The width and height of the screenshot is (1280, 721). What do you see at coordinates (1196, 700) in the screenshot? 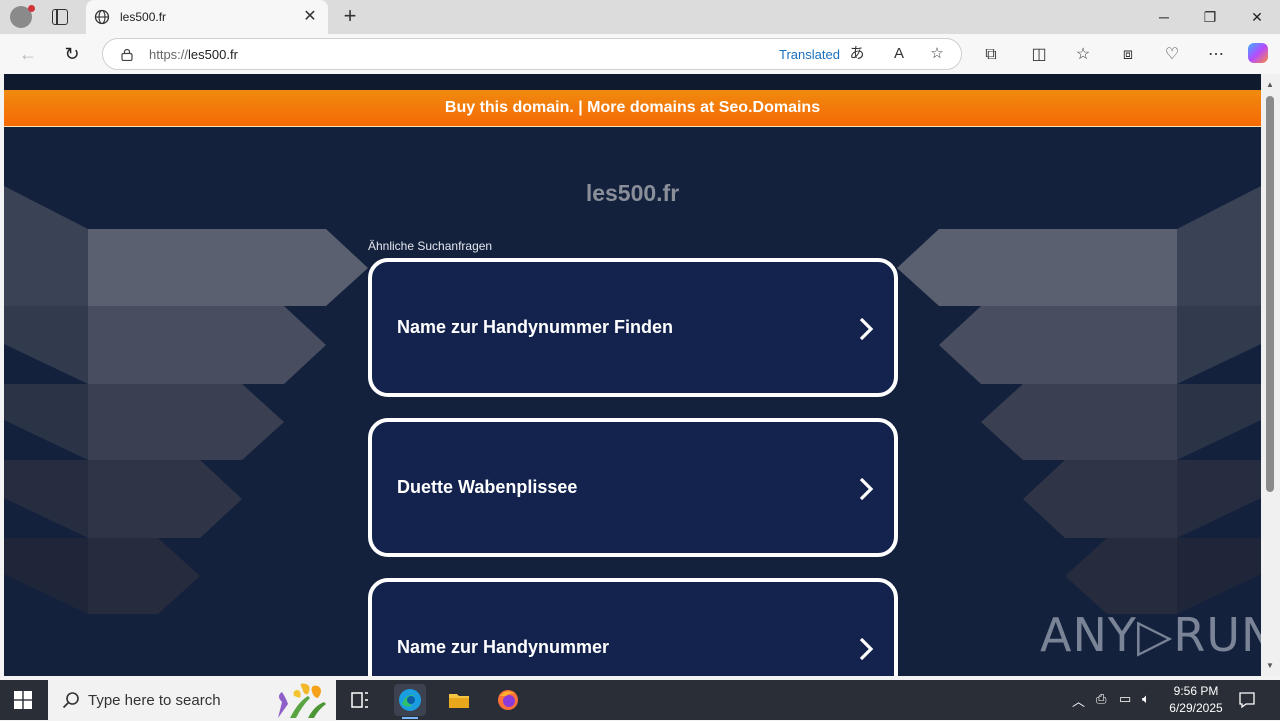
I see `taskbar-clock: 9:56 PM 6/29/2025` at bounding box center [1196, 700].